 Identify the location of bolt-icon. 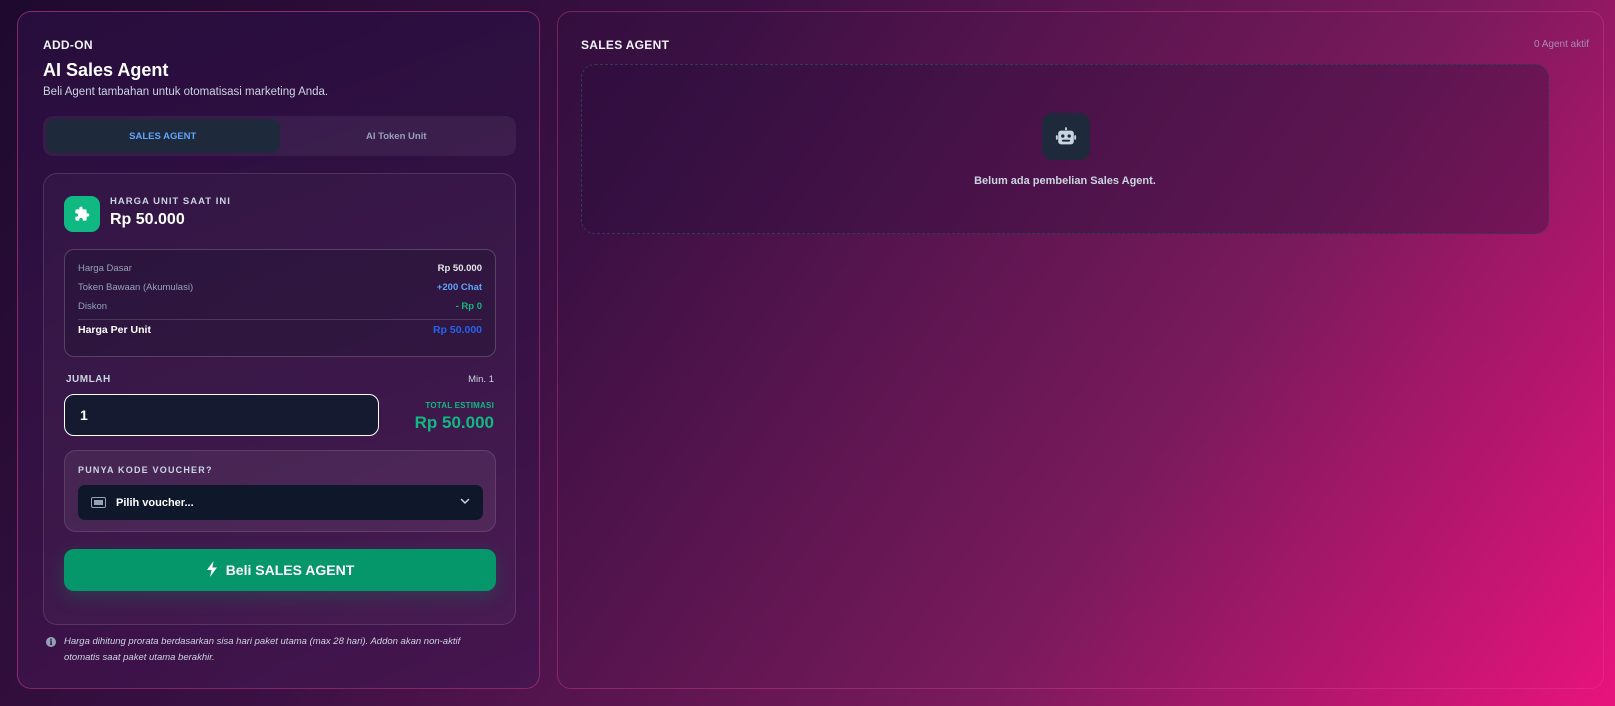
(212, 570).